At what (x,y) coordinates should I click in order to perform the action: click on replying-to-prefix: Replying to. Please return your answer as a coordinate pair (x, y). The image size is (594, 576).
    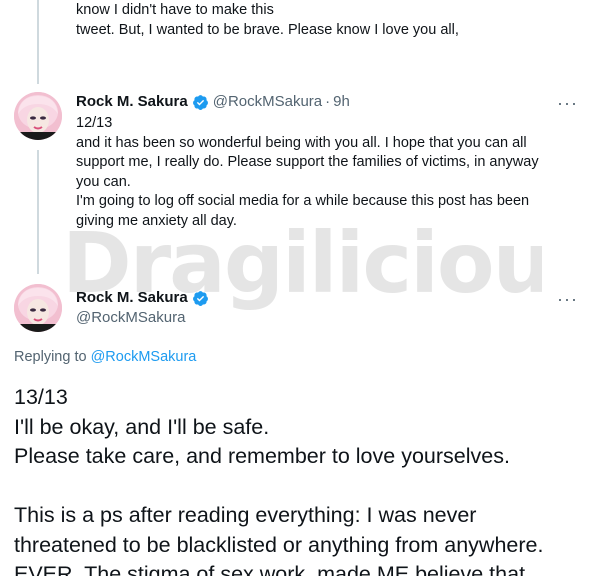
    Looking at the image, I should click on (52, 357).